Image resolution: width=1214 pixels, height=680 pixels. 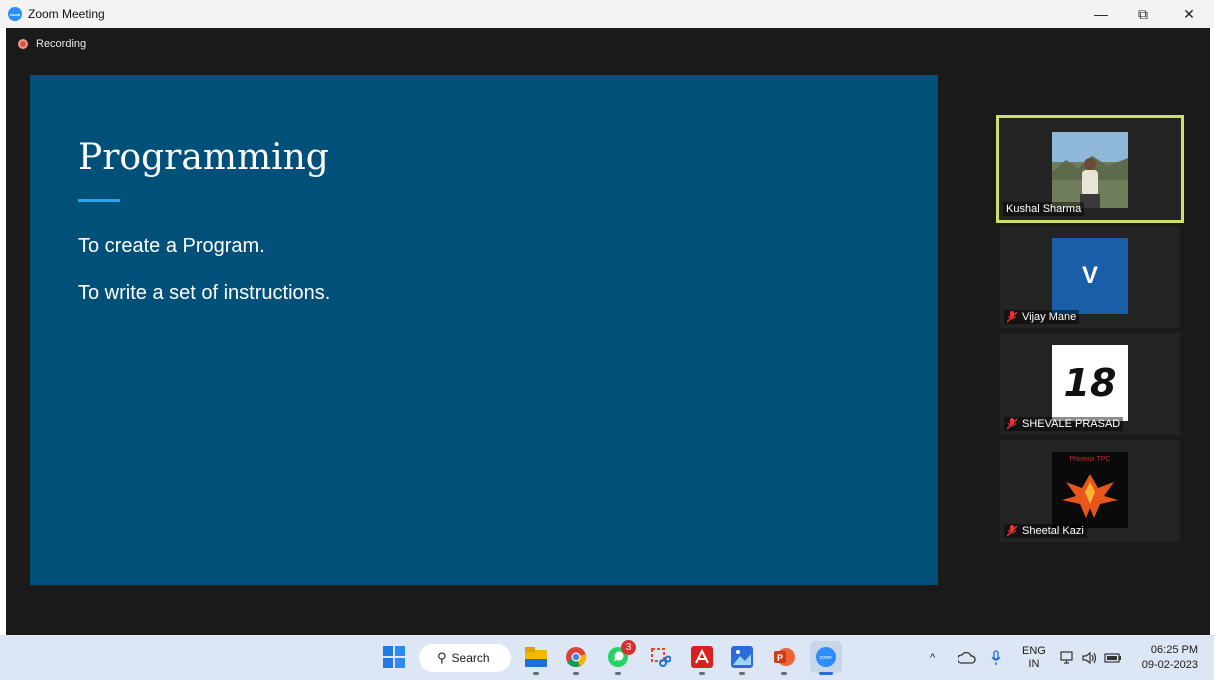 I want to click on participant-tile: V Vijay Mane, so click(x=1090, y=277).